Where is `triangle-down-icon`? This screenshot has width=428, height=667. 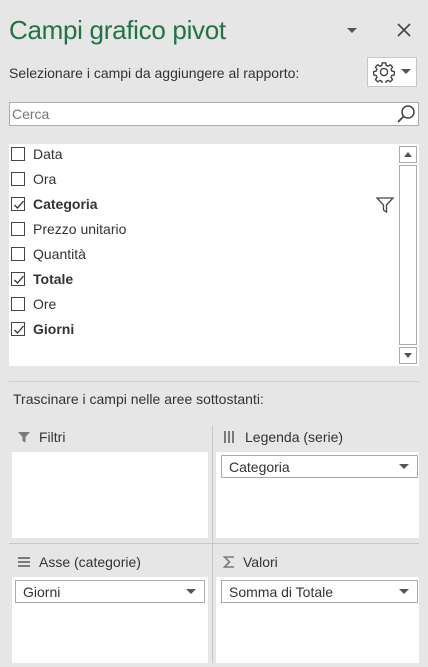 triangle-down-icon is located at coordinates (408, 355).